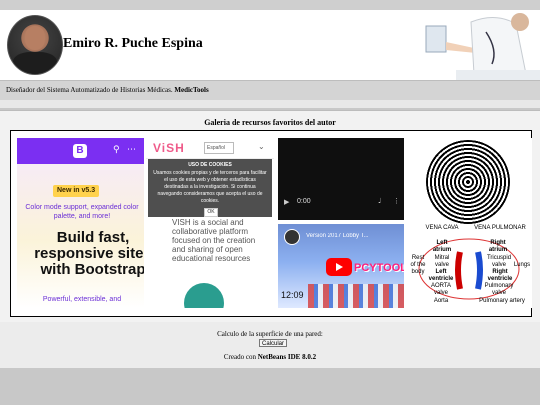  I want to click on video-player: ▶ 0:00 ♩ ⋮, so click(341, 179).